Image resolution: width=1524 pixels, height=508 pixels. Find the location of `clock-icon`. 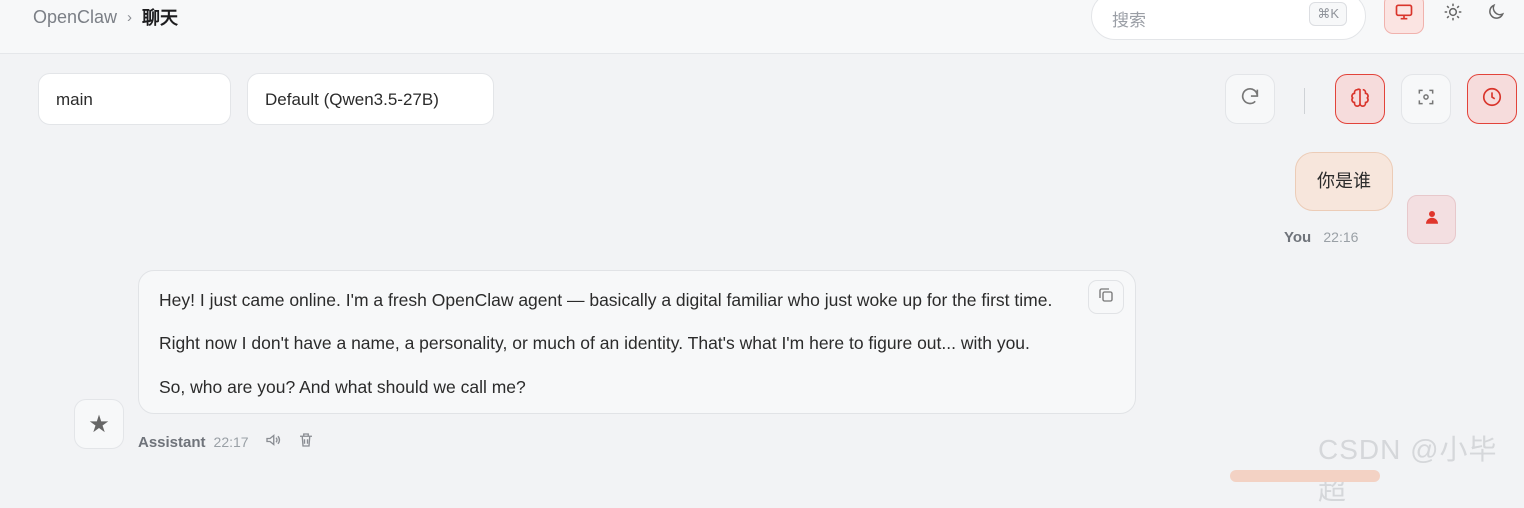

clock-icon is located at coordinates (1492, 99).